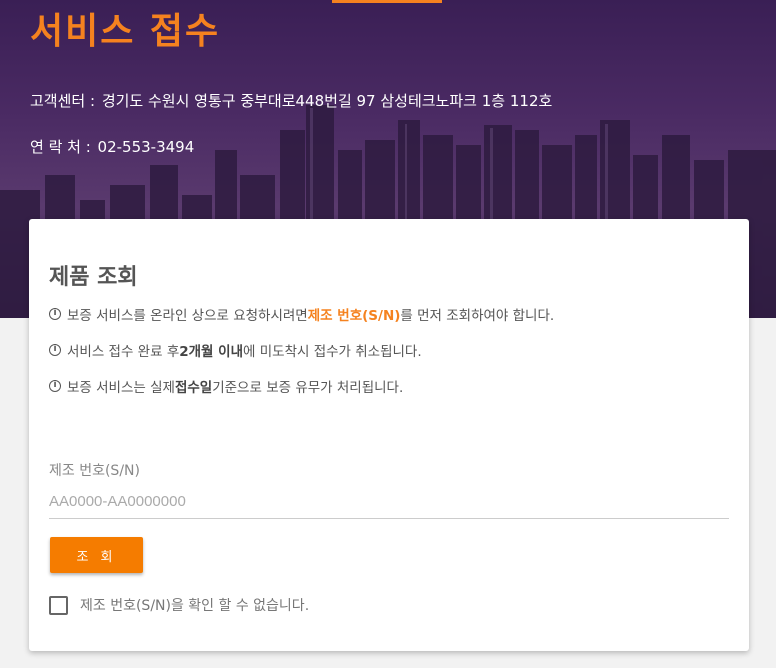 This screenshot has height=668, width=776. I want to click on address-label: 고객센터 :, so click(63, 101).